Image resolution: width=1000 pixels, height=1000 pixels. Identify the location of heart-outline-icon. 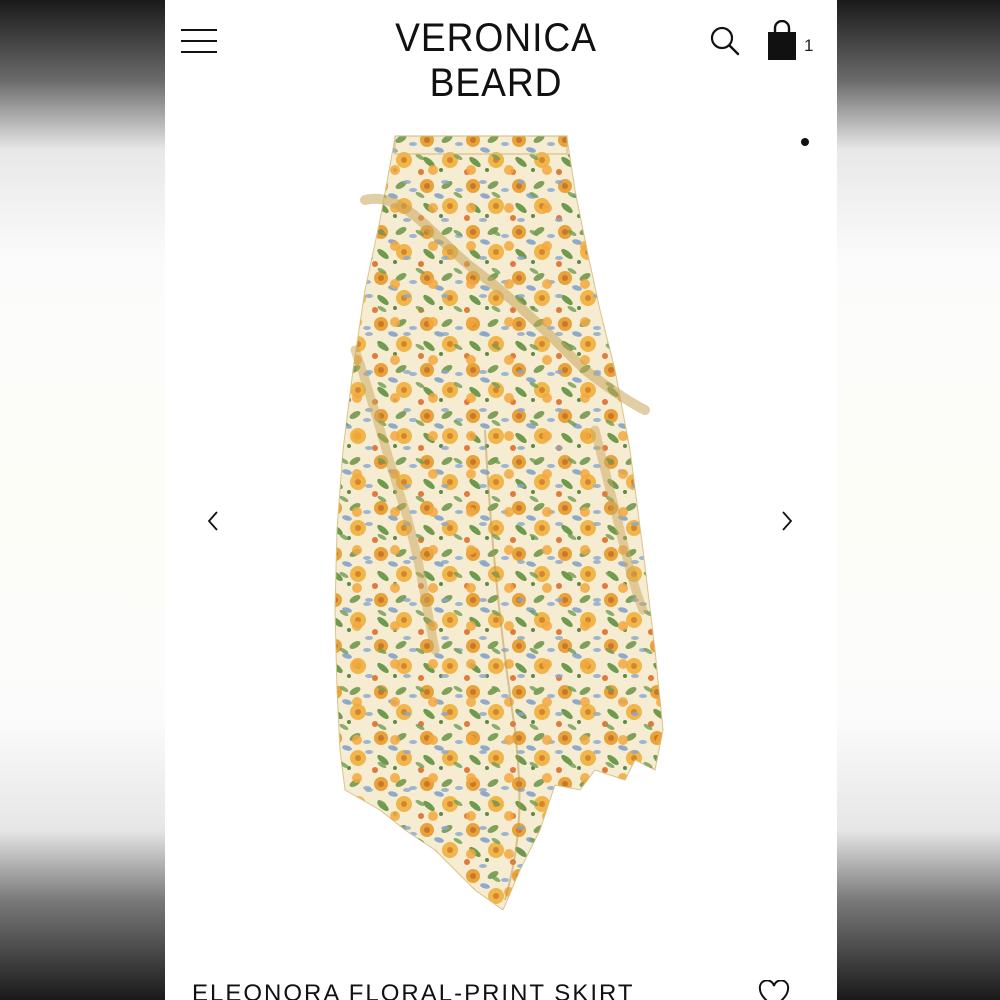
(774, 989).